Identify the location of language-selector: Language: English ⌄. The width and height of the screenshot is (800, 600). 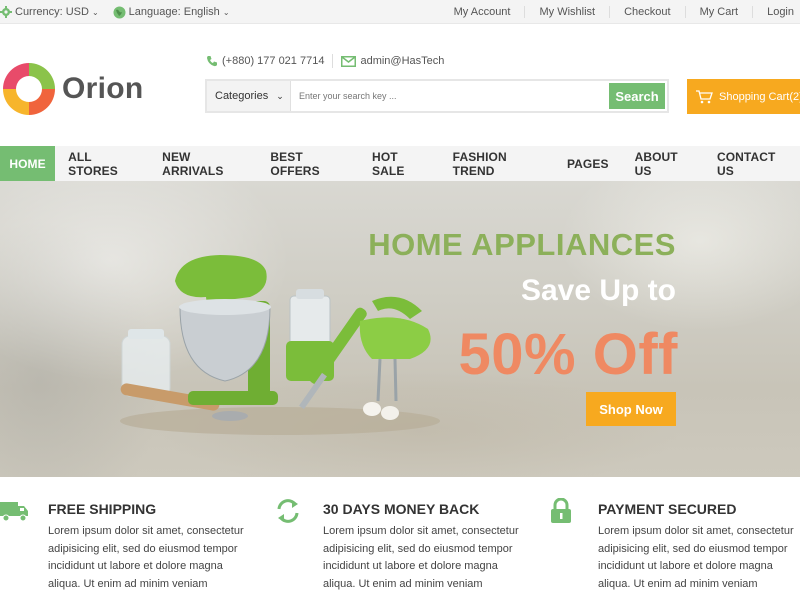
(171, 12).